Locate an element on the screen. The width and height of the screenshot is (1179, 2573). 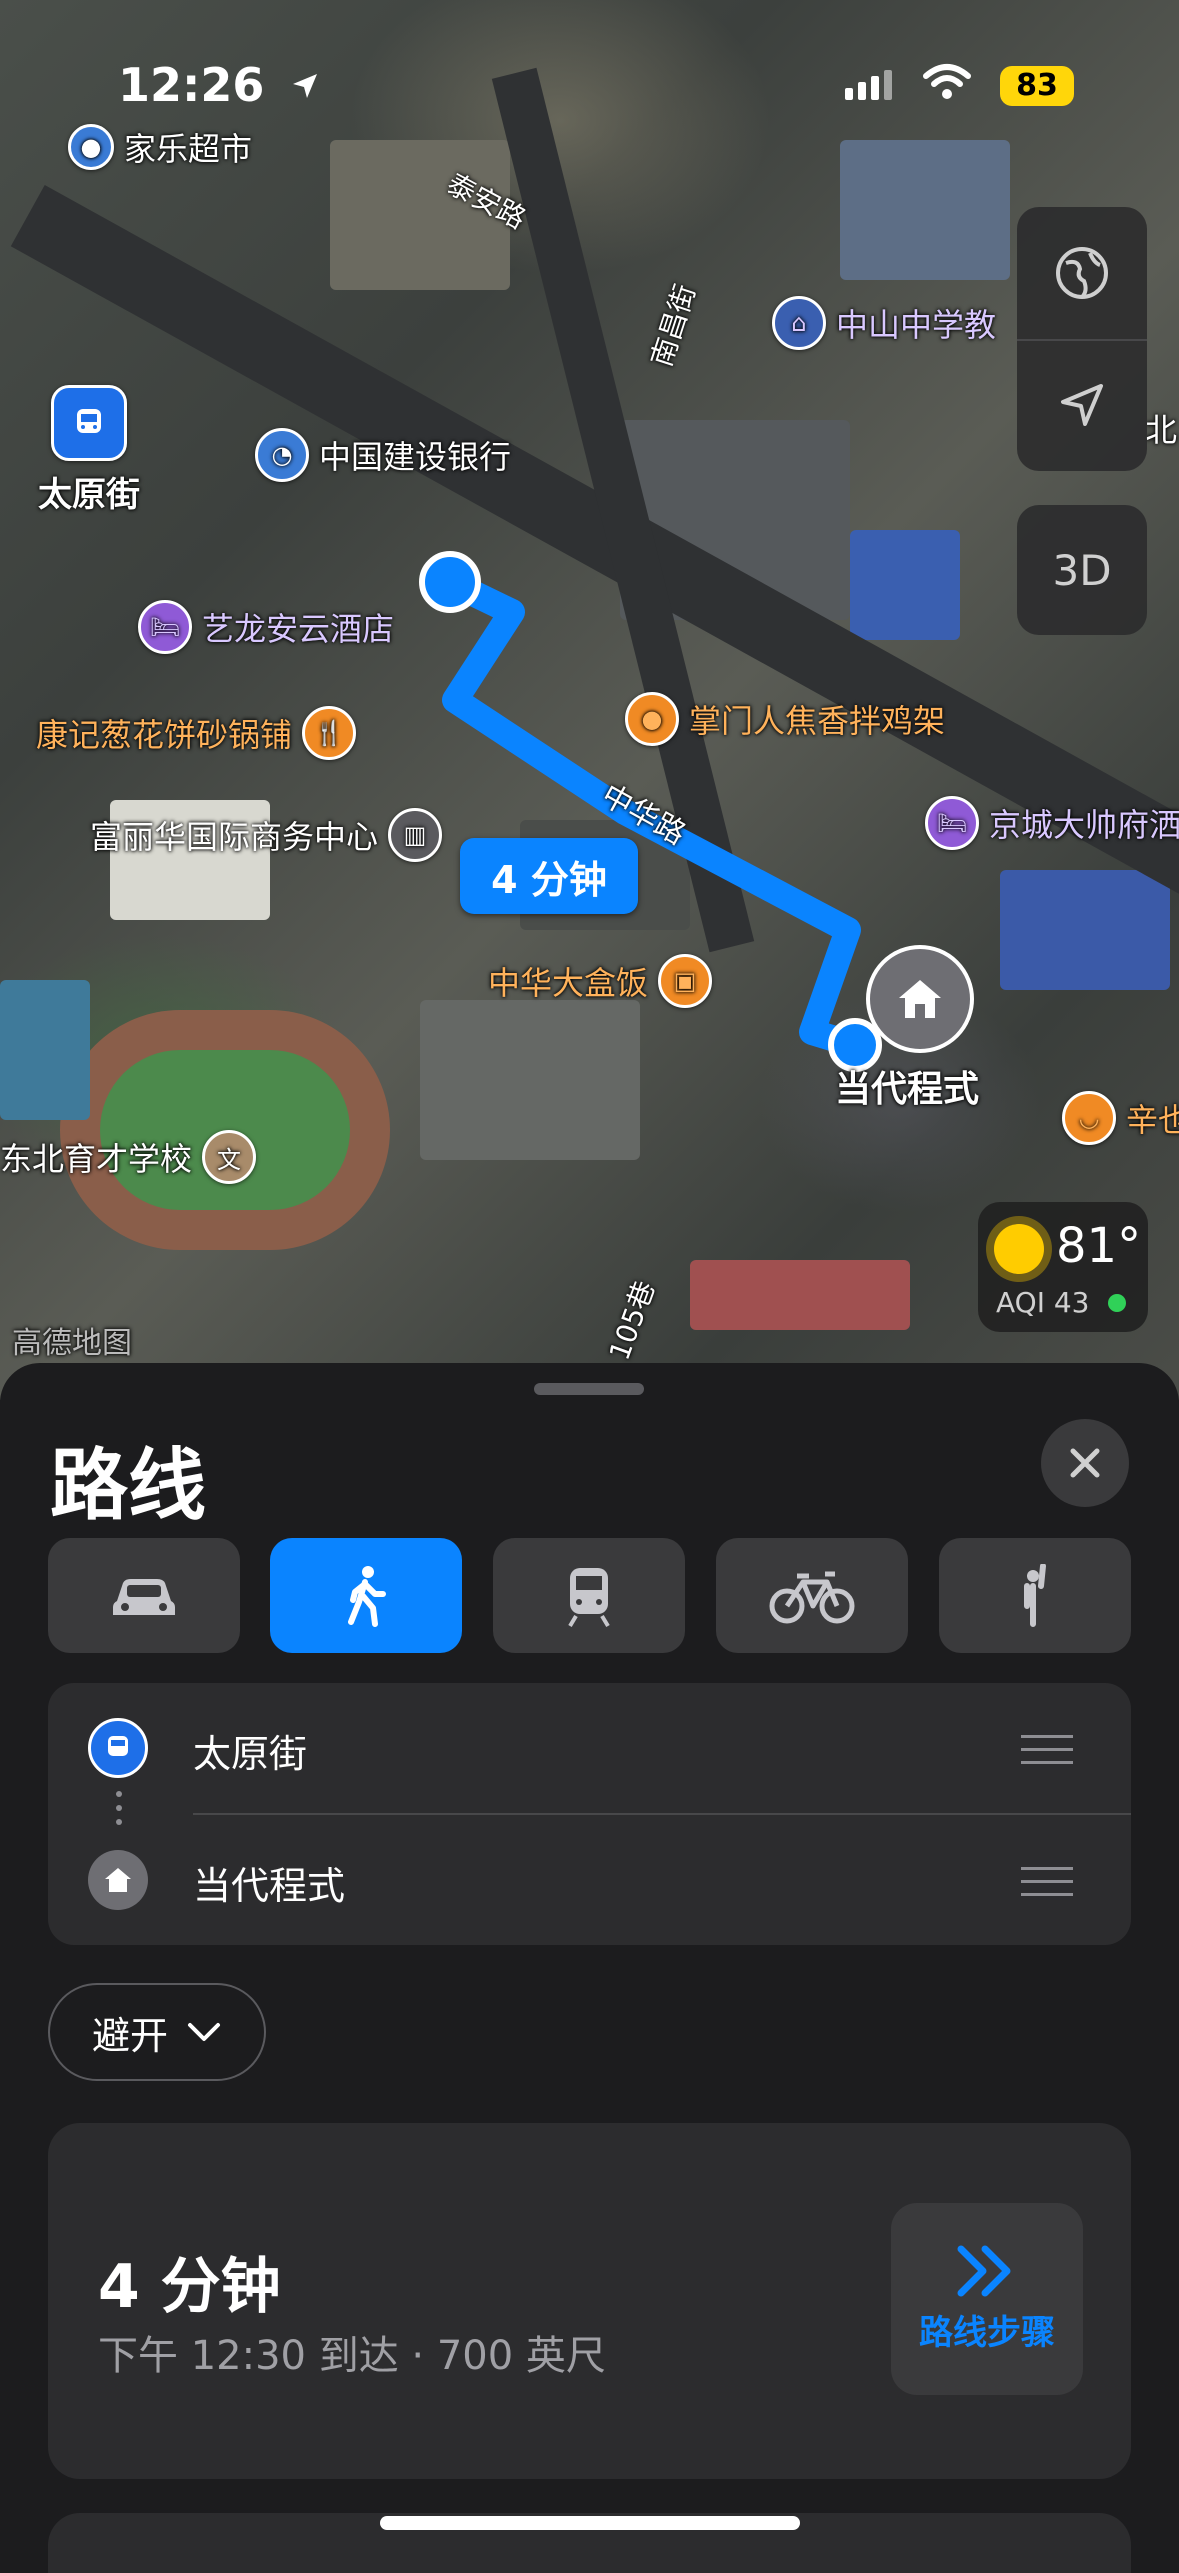
car-icon is located at coordinates (144, 1596).